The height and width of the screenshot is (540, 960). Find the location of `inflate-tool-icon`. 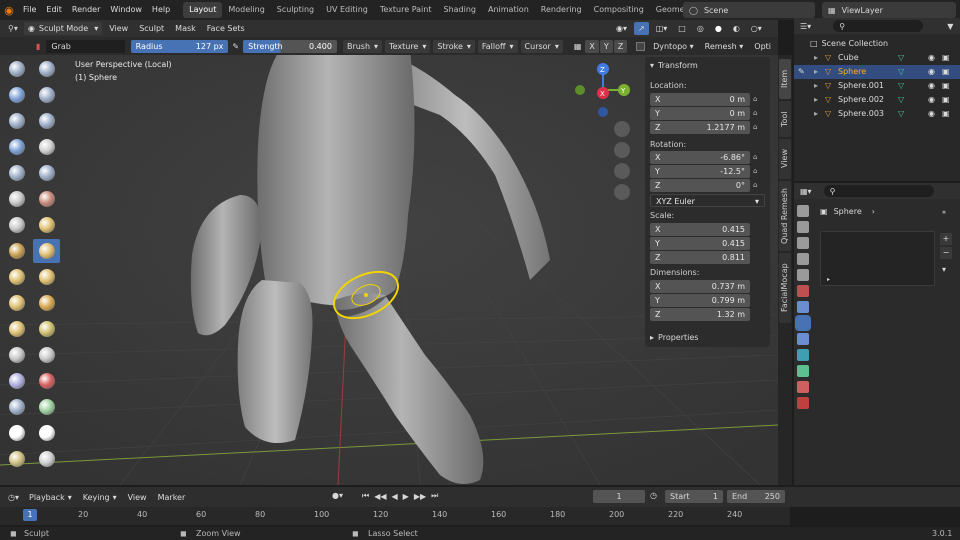

inflate-tool-icon is located at coordinates (16, 147).